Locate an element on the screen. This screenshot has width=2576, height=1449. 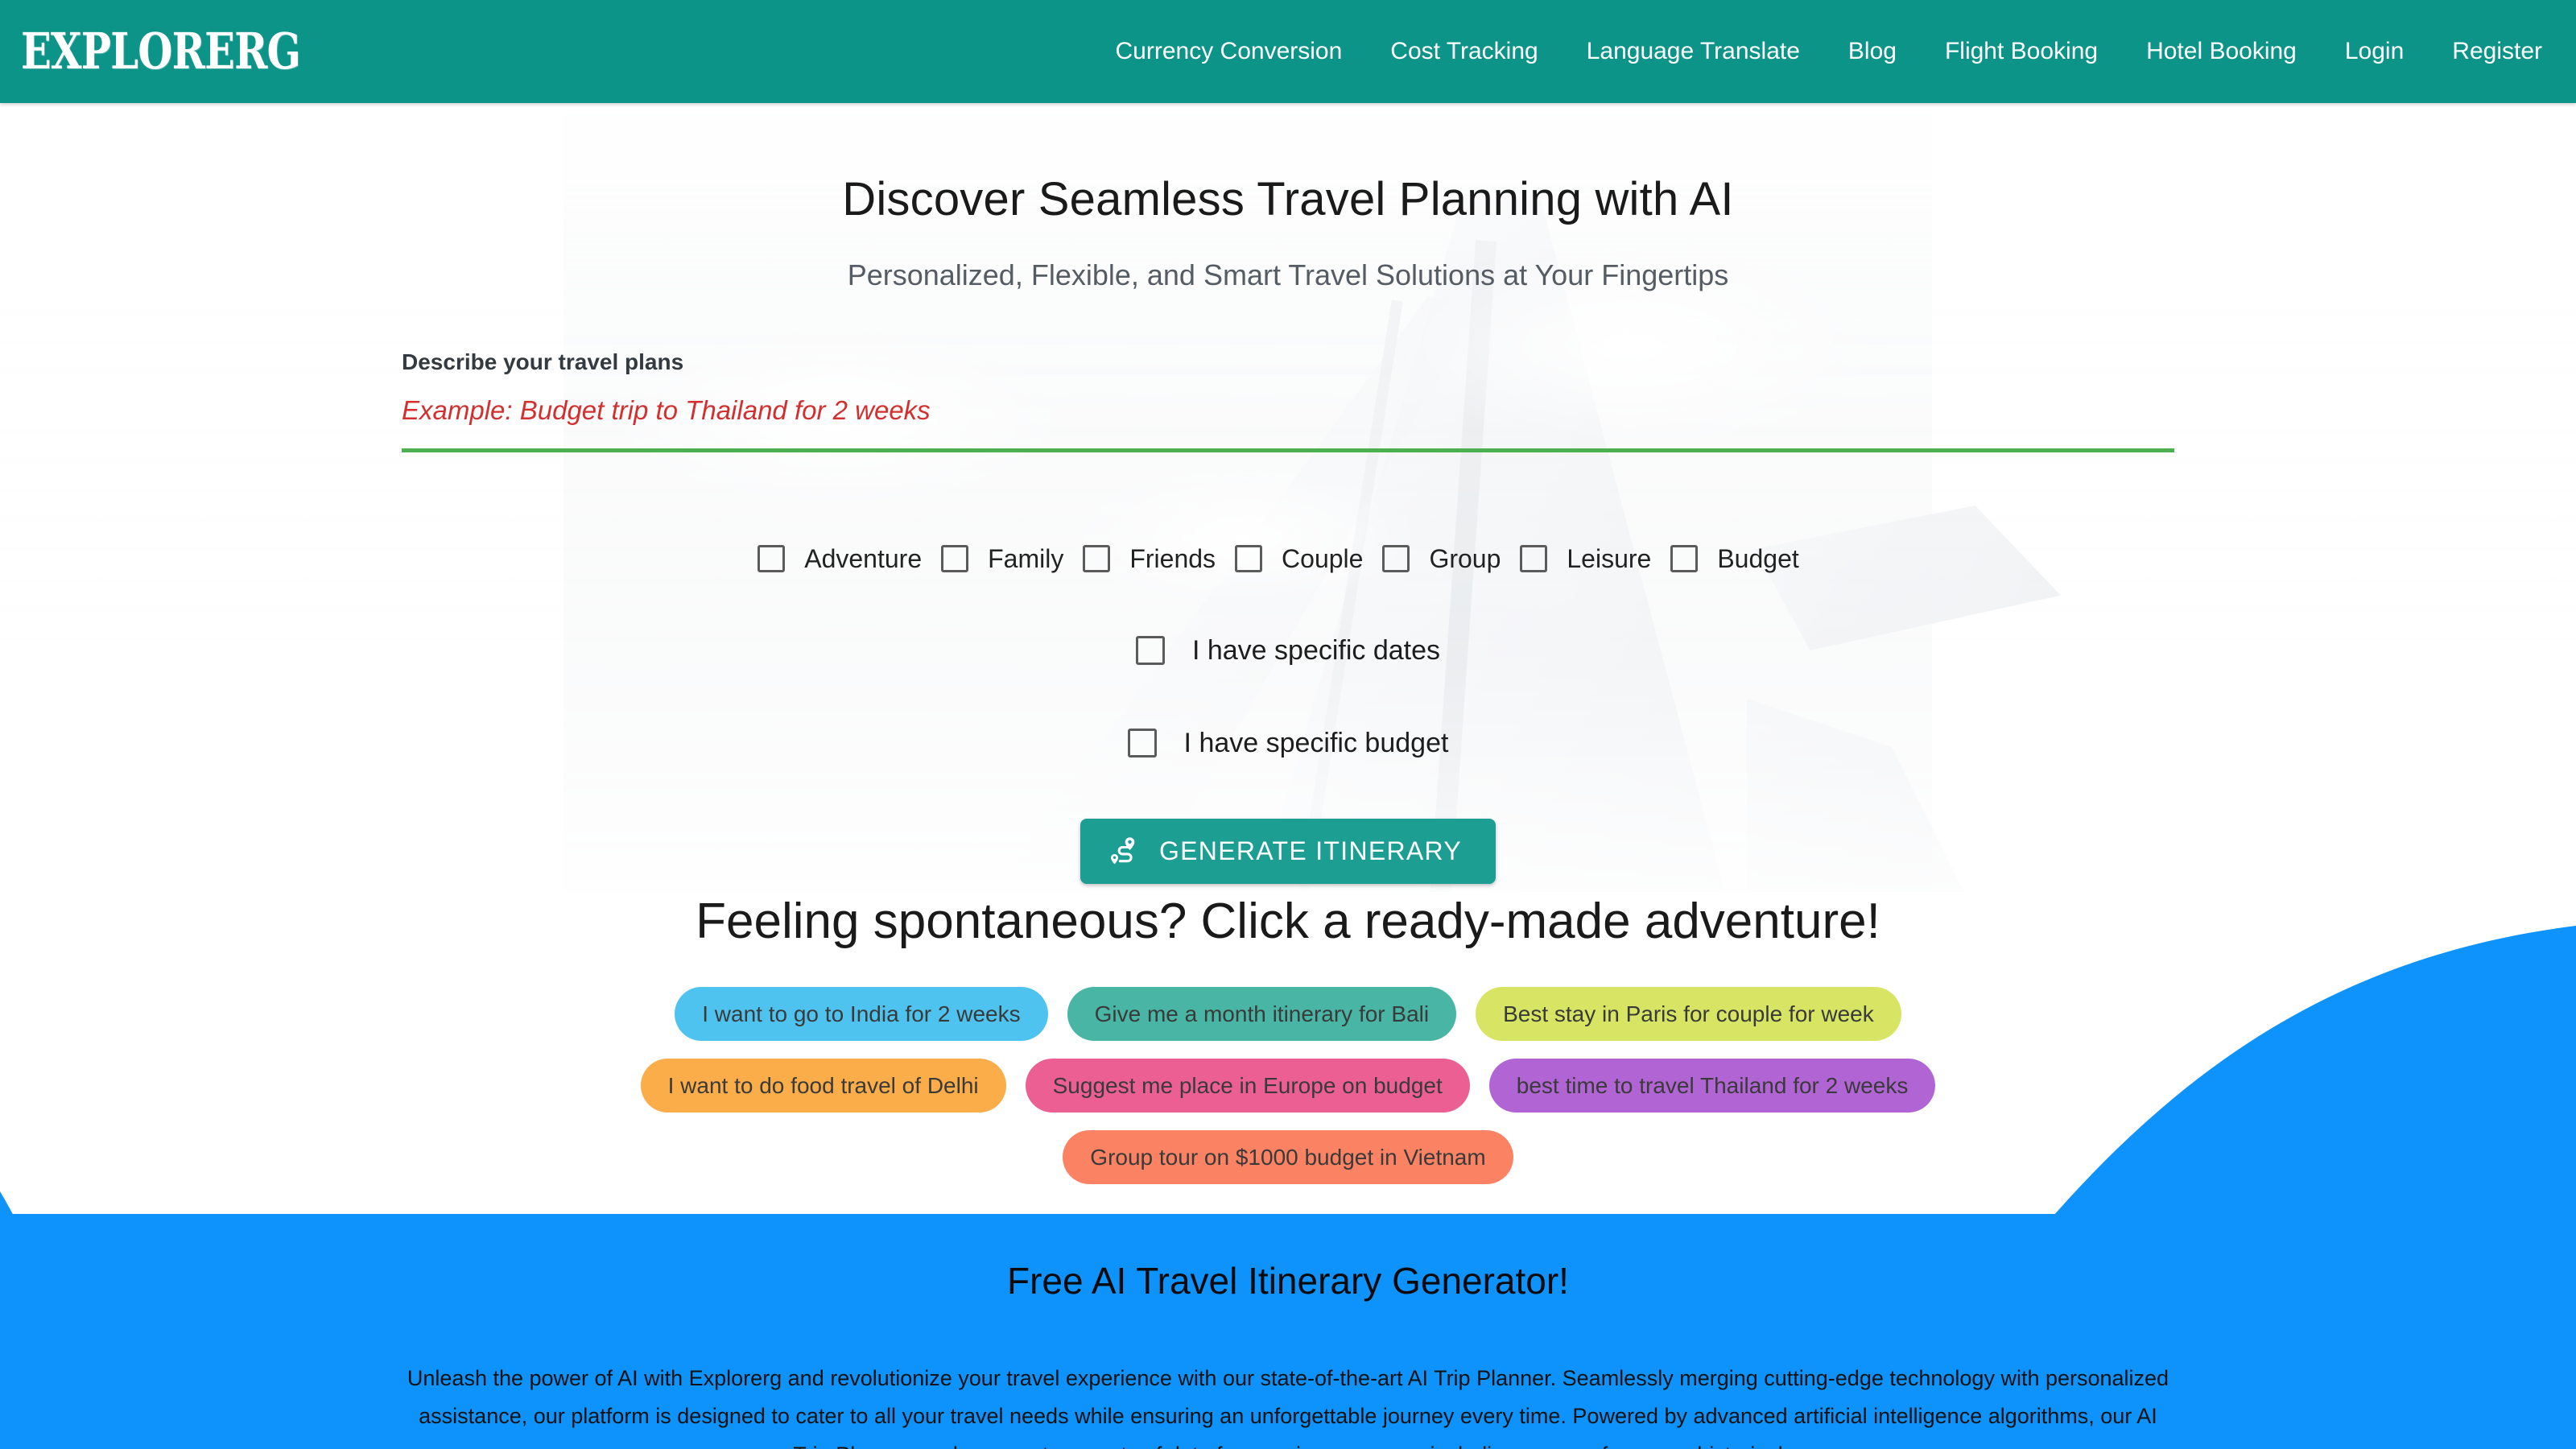
option-specific-budget: I have specific budget is located at coordinates (1288, 743).